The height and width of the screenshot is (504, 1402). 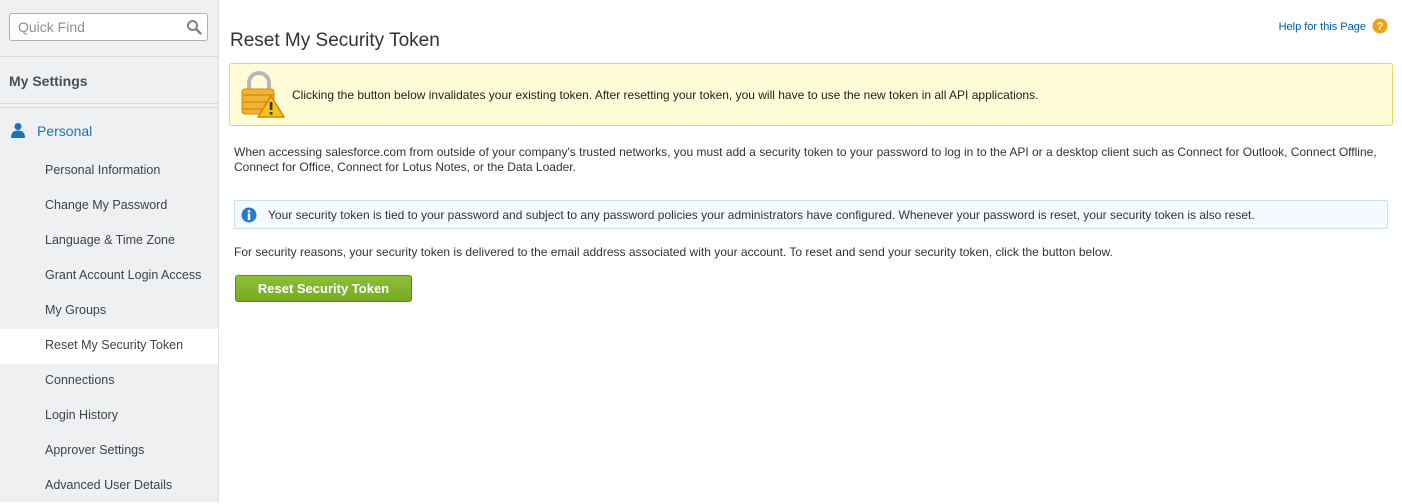 What do you see at coordinates (103, 170) in the screenshot?
I see `sidebar-item-label: Personal Information` at bounding box center [103, 170].